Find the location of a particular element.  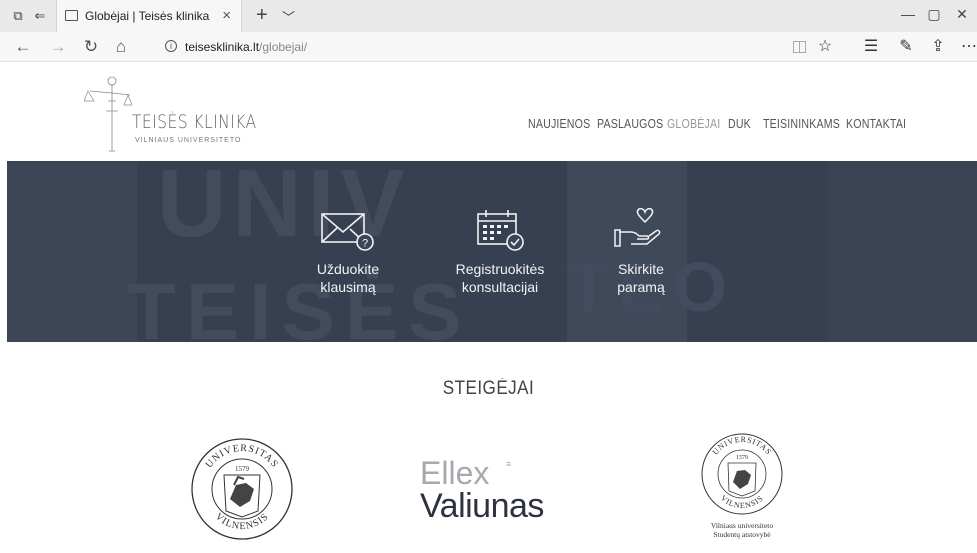

seal2-caption-line2: Studentų atstovybė is located at coordinates (742, 534).